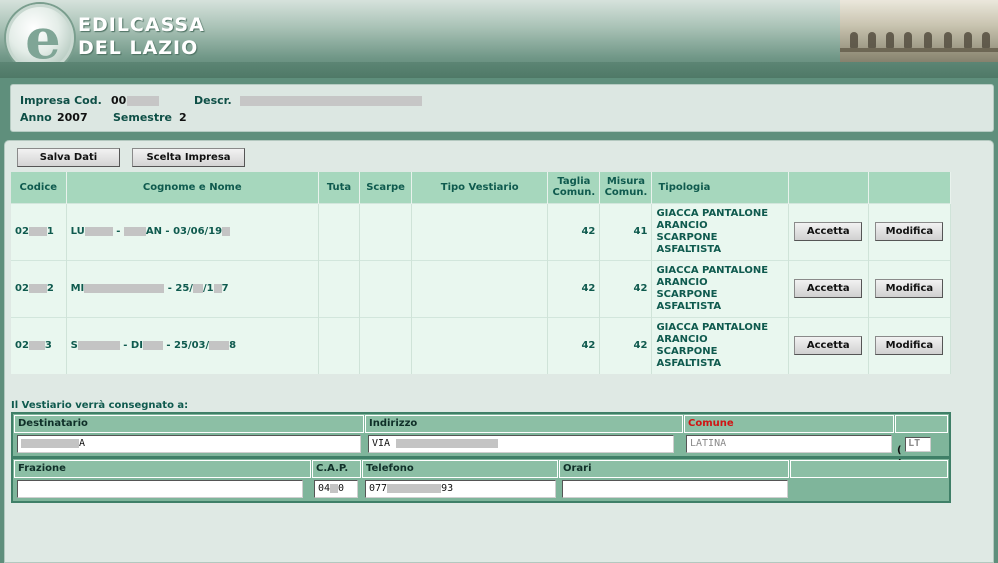  I want to click on empty-header, so click(869, 469).